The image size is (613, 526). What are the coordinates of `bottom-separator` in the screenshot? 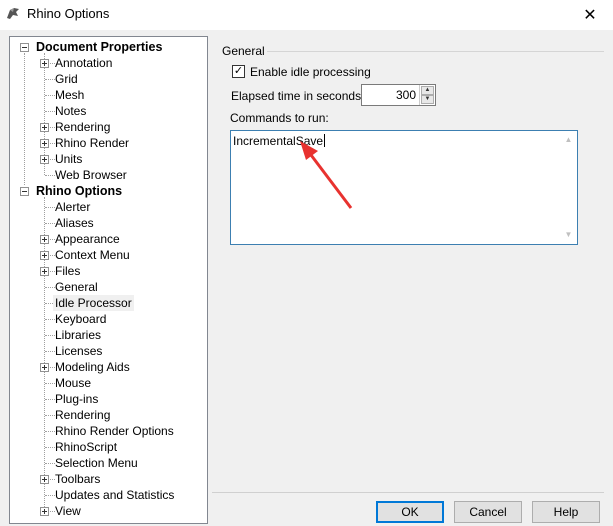 It's located at (408, 492).